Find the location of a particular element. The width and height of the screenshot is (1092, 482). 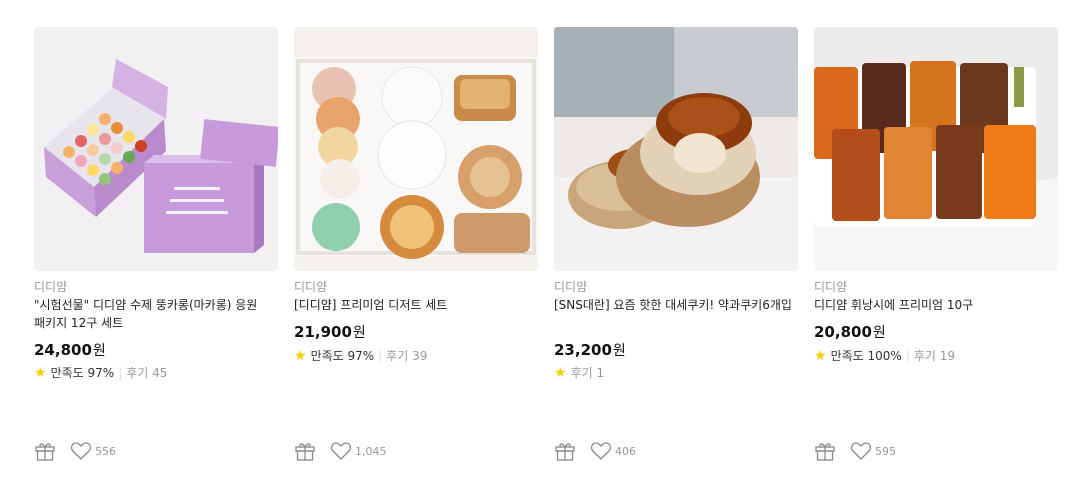

review-count: 39 is located at coordinates (420, 356).